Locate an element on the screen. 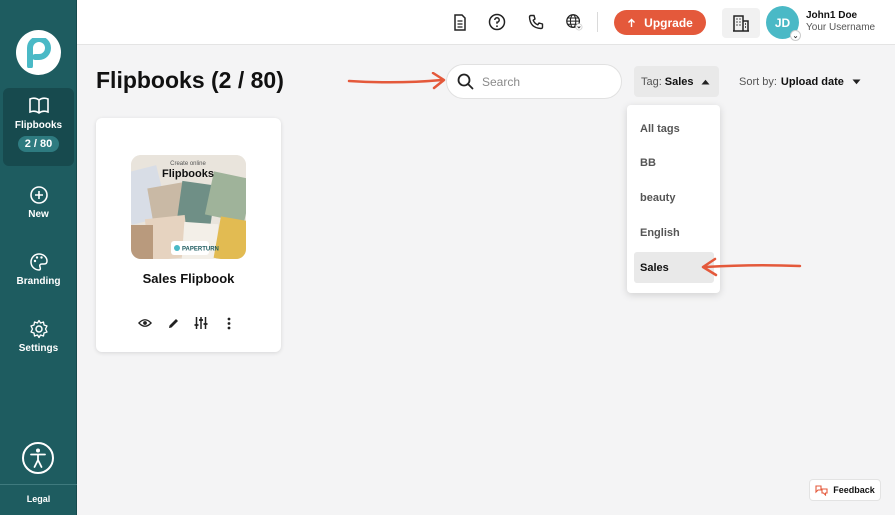  flipbook-count-badge: 2 / 80 is located at coordinates (38, 144).